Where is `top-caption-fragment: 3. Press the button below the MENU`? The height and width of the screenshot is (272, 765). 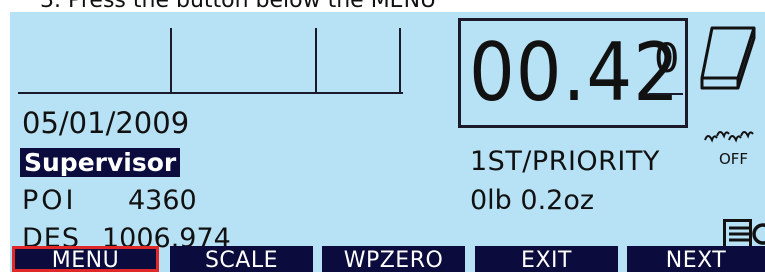 top-caption-fragment: 3. Press the button below the MENU is located at coordinates (382, 6).